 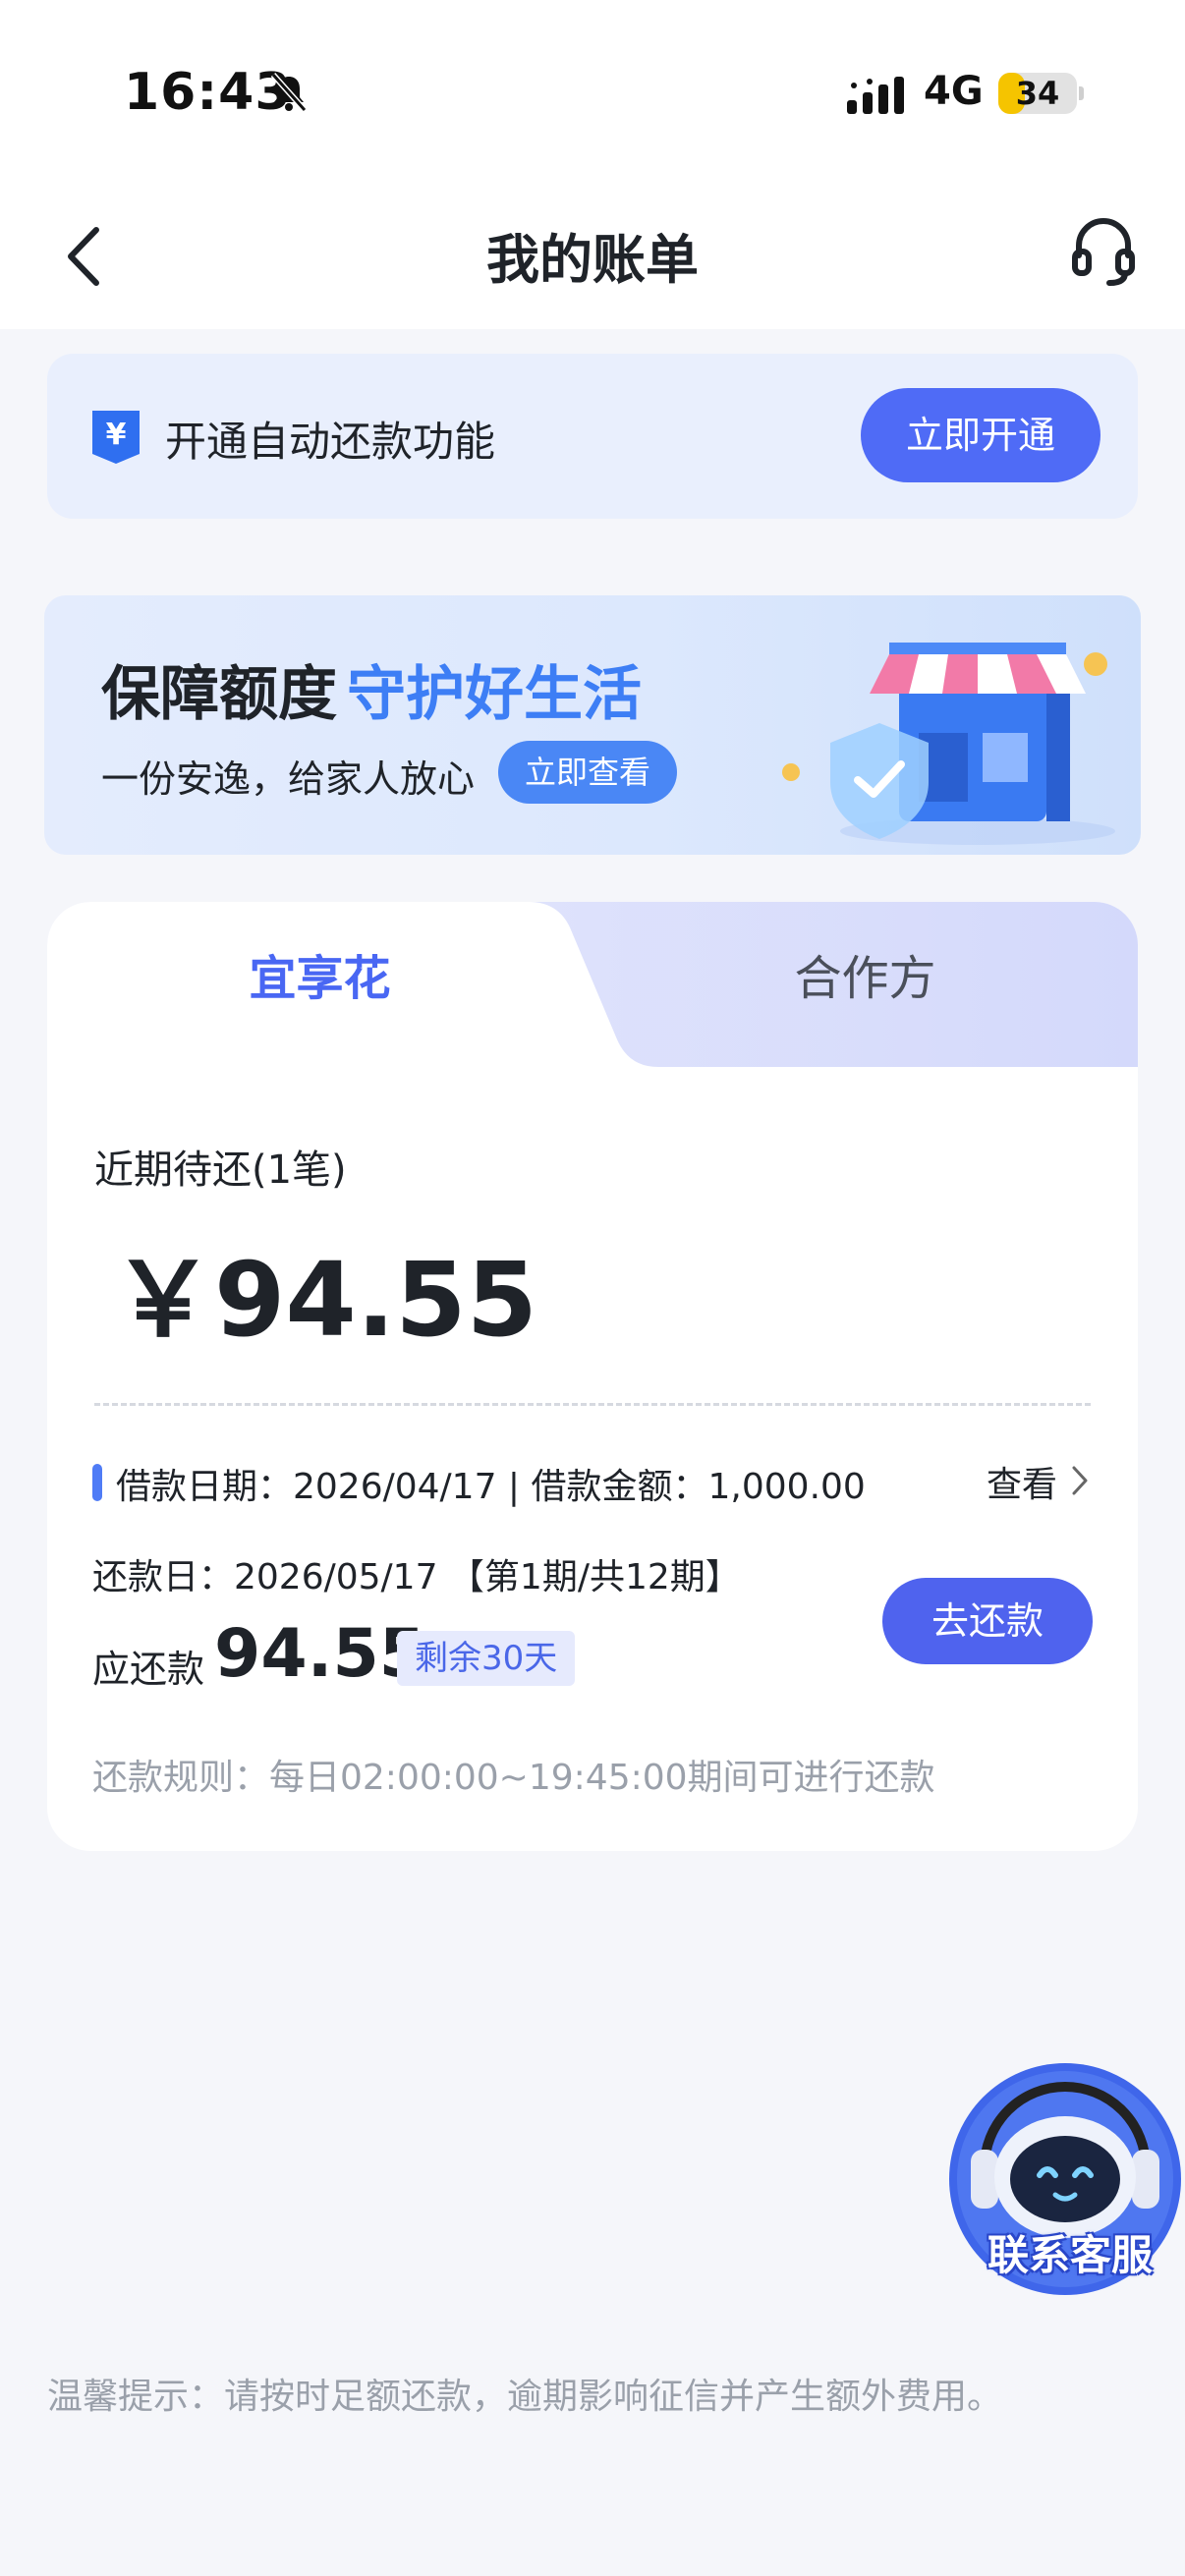 I want to click on autopay-text: 开通自动还款功能, so click(x=331, y=442).